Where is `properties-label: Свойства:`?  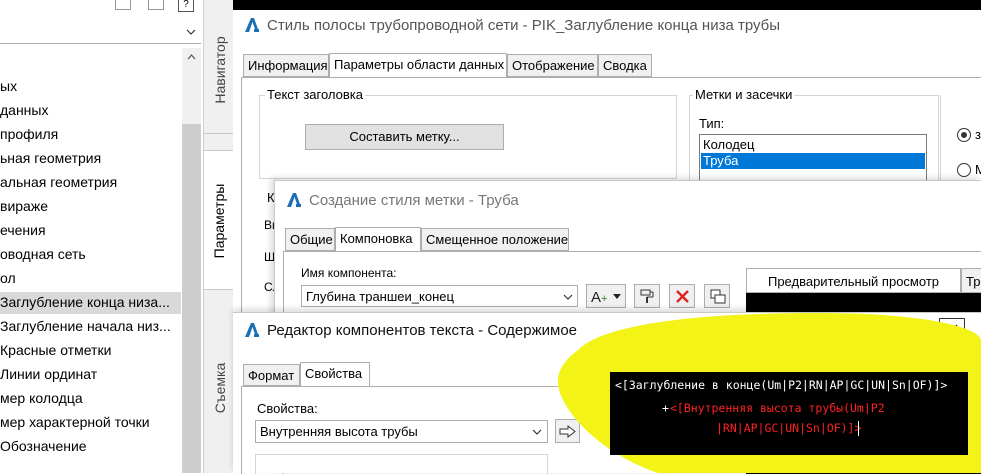 properties-label: Свойства: is located at coordinates (287, 408).